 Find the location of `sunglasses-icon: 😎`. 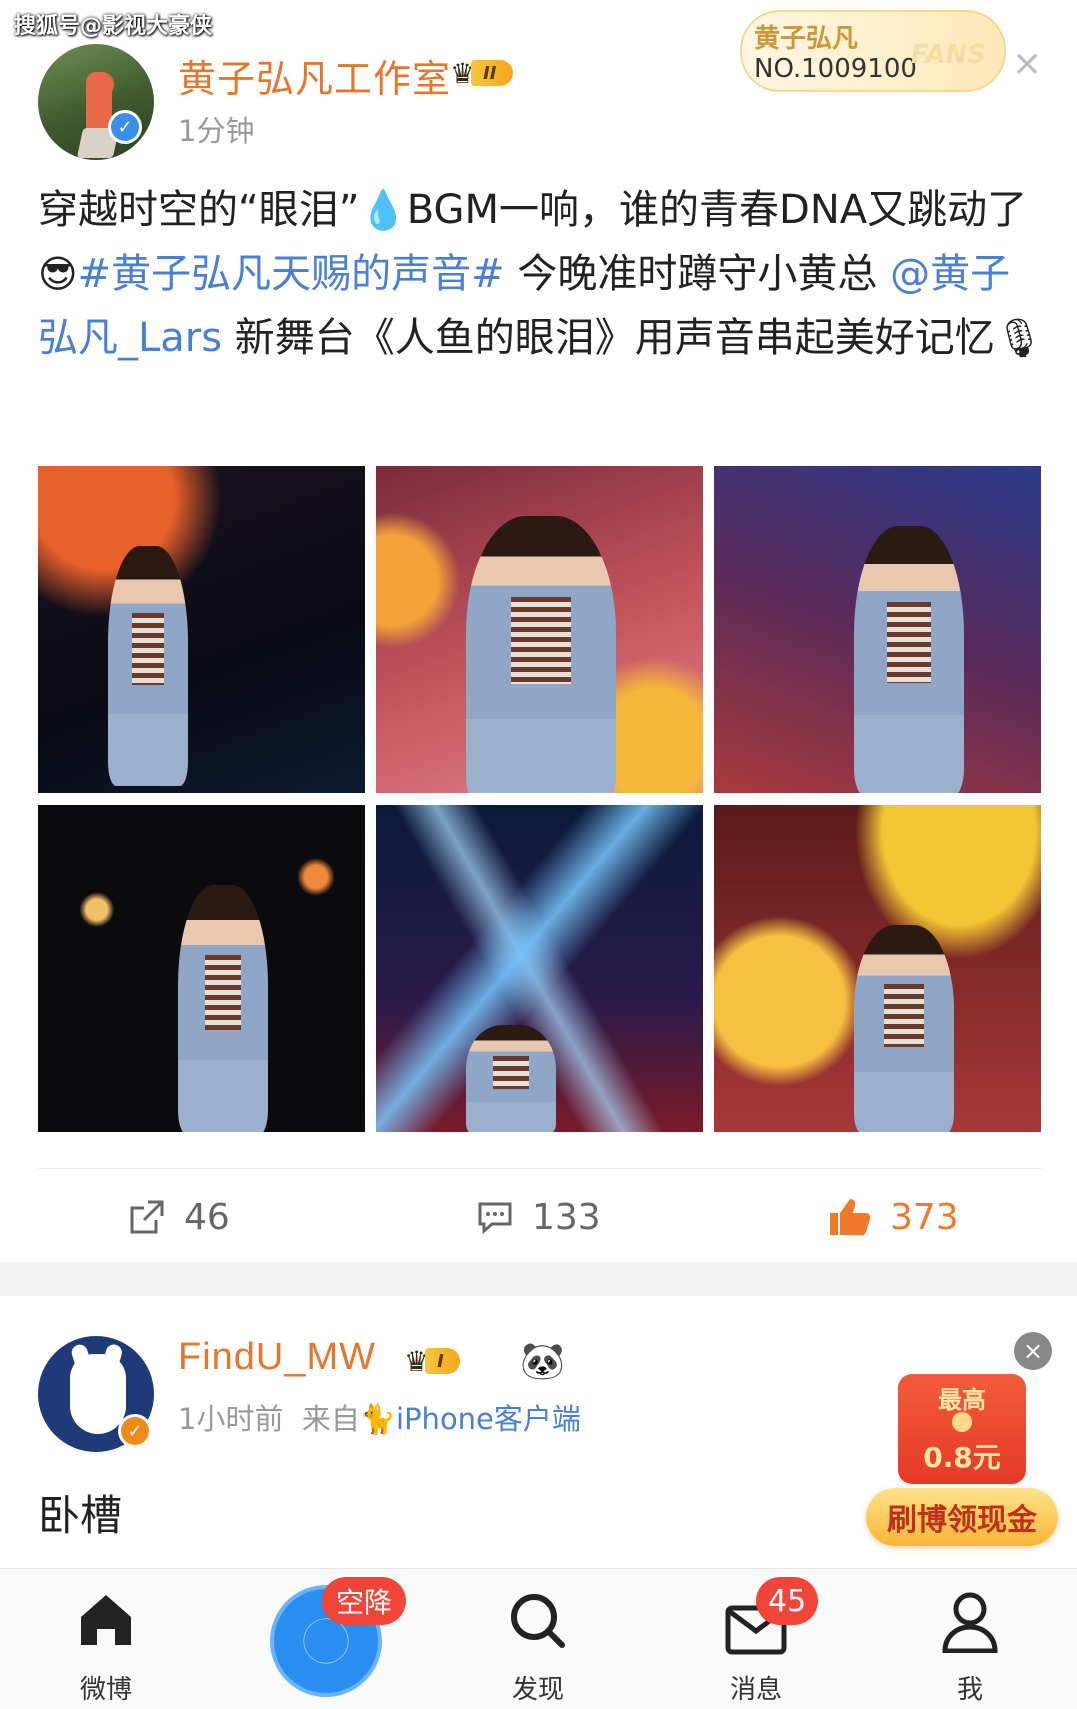

sunglasses-icon: 😎 is located at coordinates (58, 274).